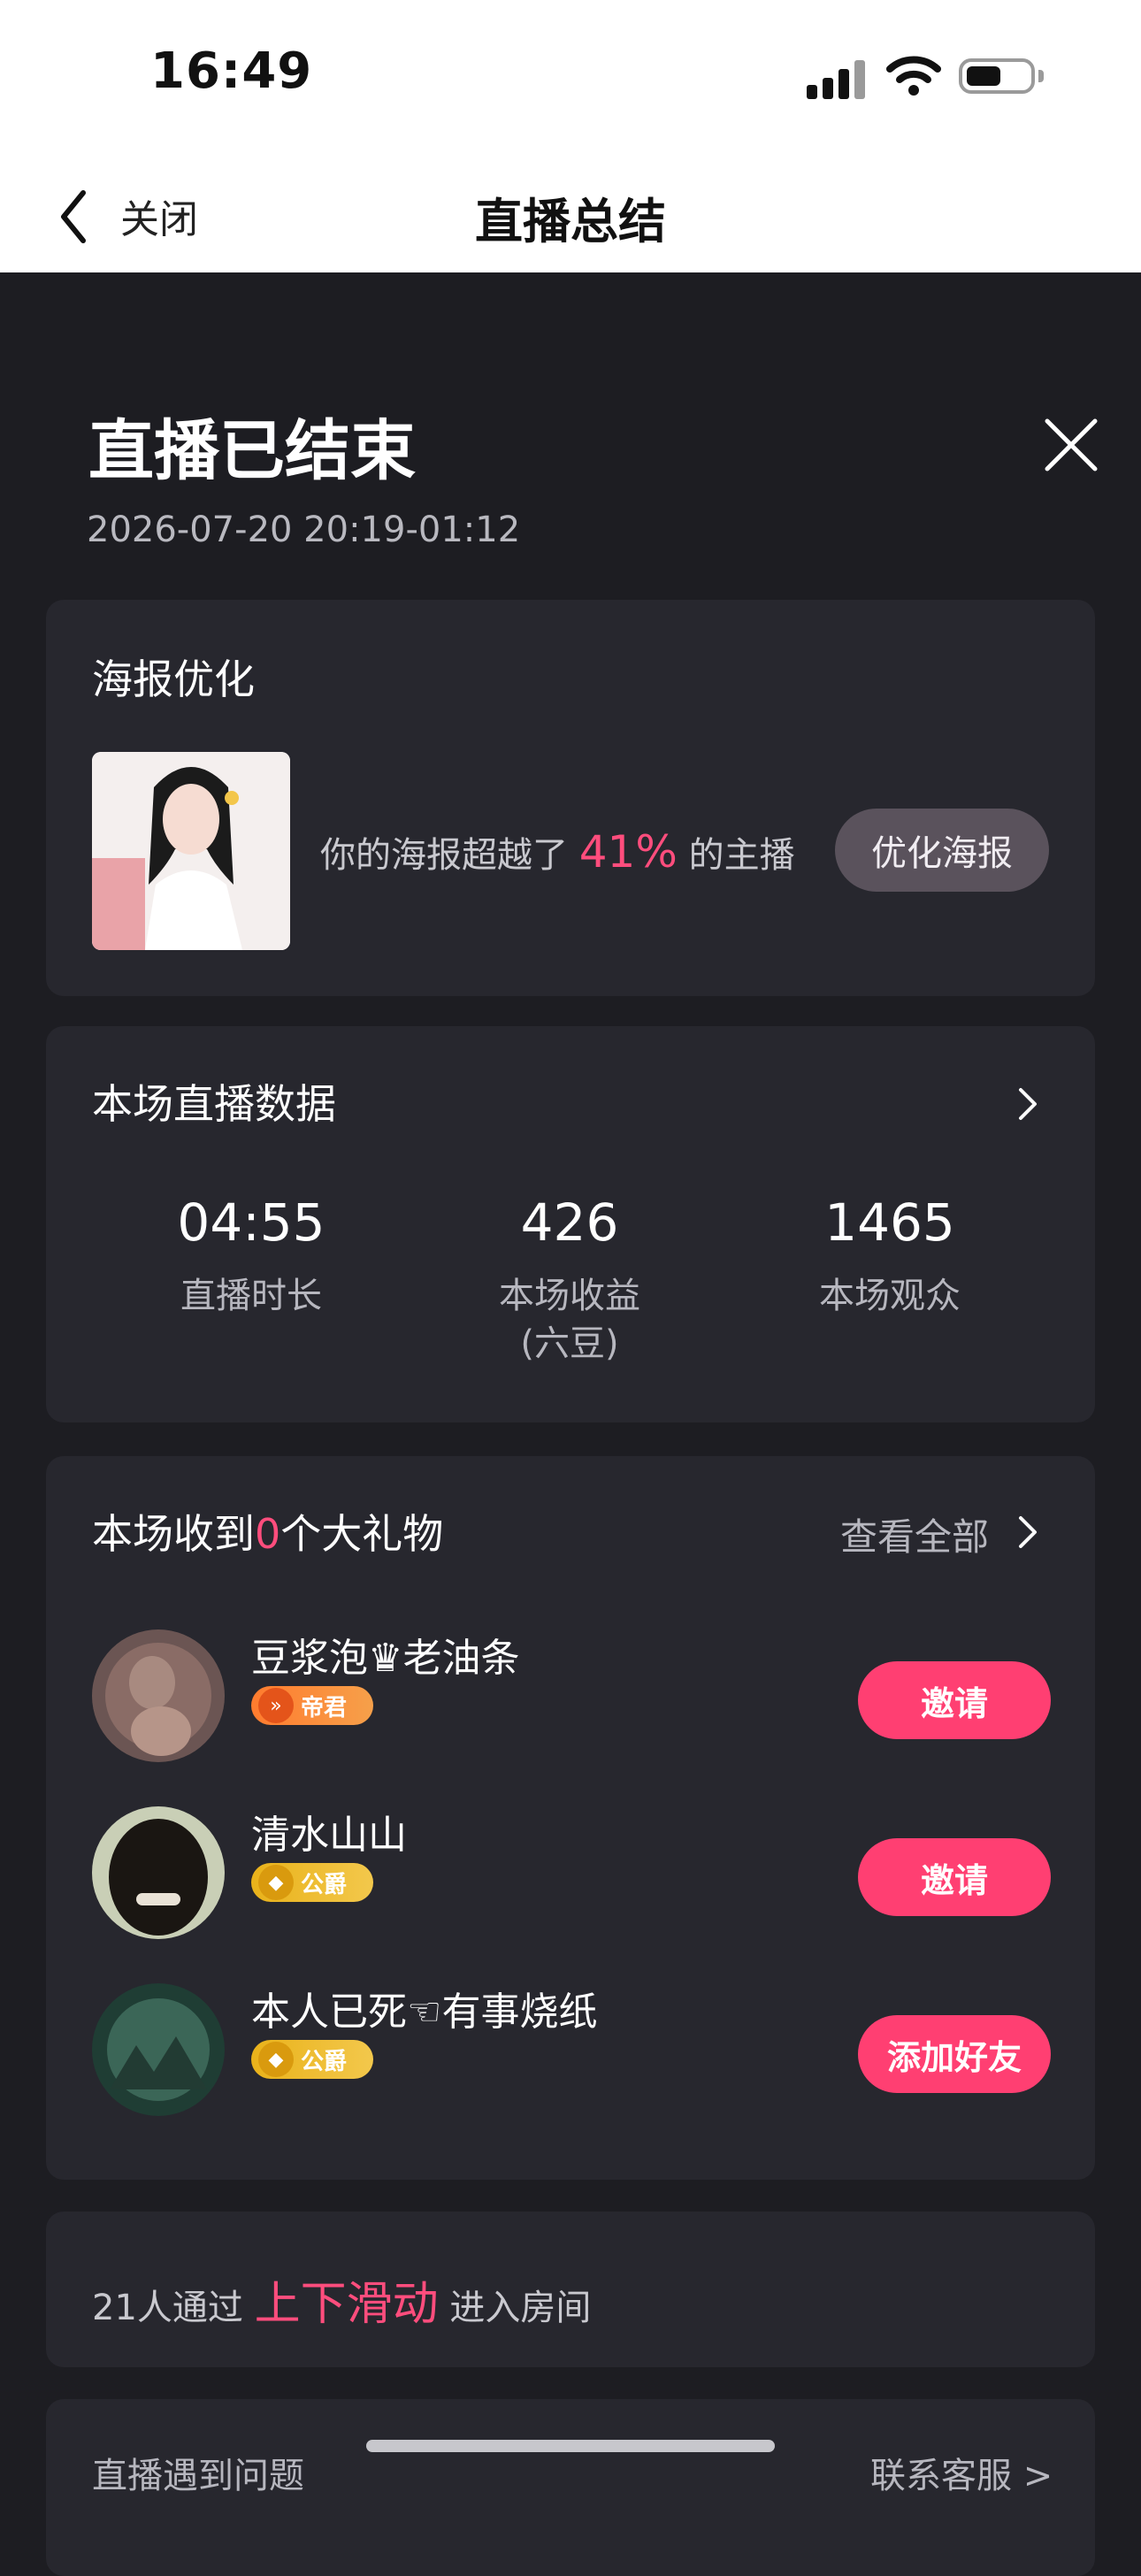  What do you see at coordinates (231, 71) in the screenshot?
I see `status-time: 16:49` at bounding box center [231, 71].